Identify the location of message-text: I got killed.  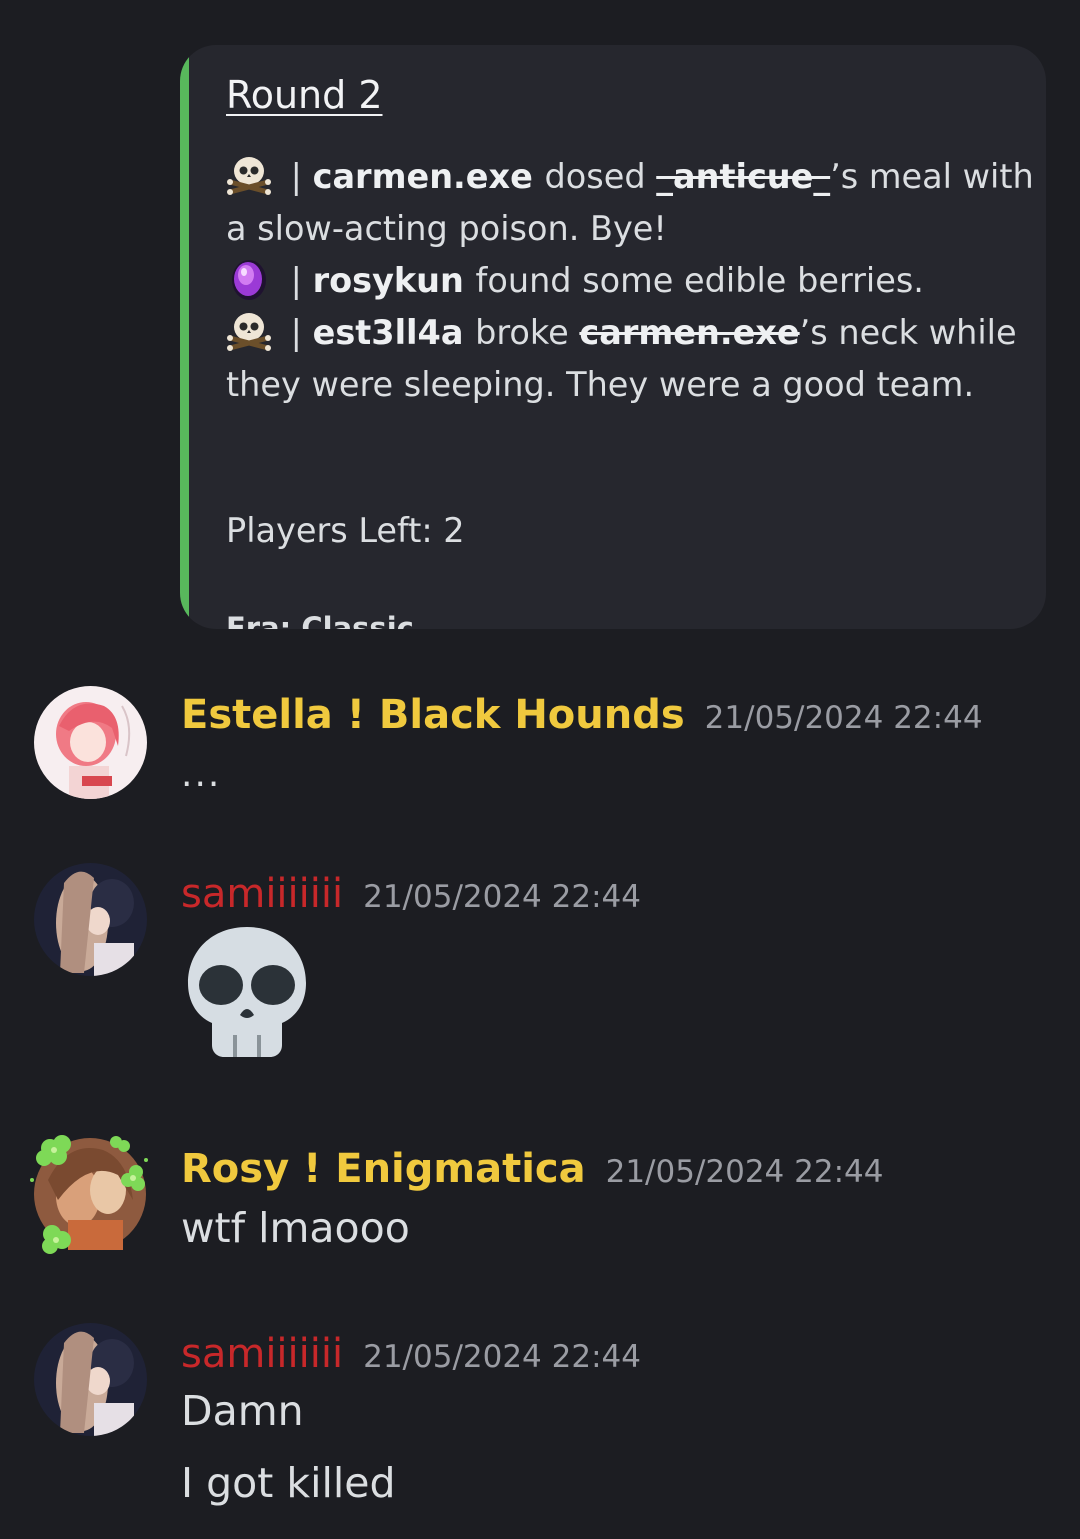
(288, 1483).